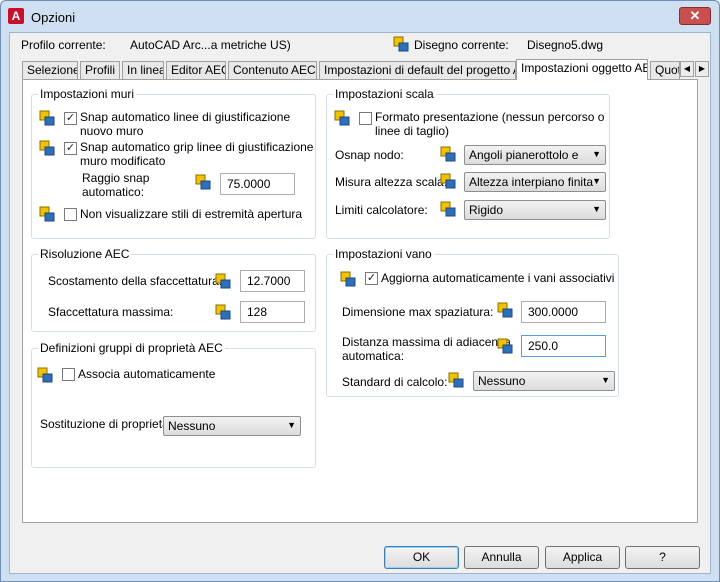  Describe the element at coordinates (192, 426) in the screenshot. I see `substitution-value: Nessuno` at that location.